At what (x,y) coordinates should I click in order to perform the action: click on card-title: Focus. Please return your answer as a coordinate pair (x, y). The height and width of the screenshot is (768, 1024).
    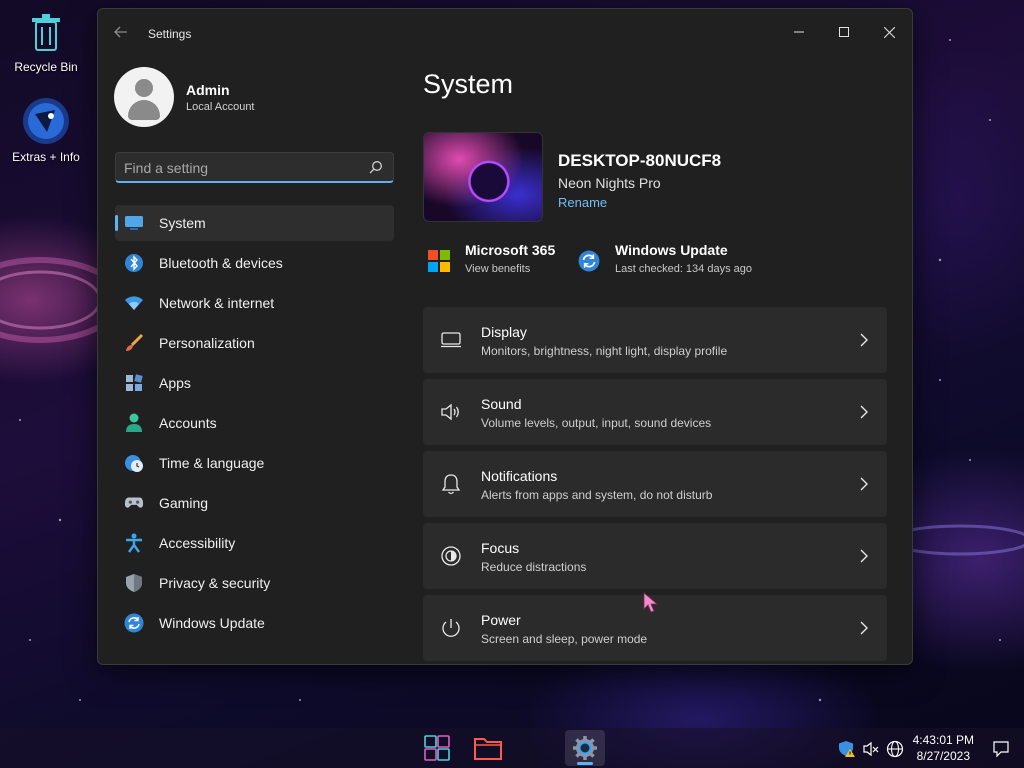
    Looking at the image, I should click on (500, 548).